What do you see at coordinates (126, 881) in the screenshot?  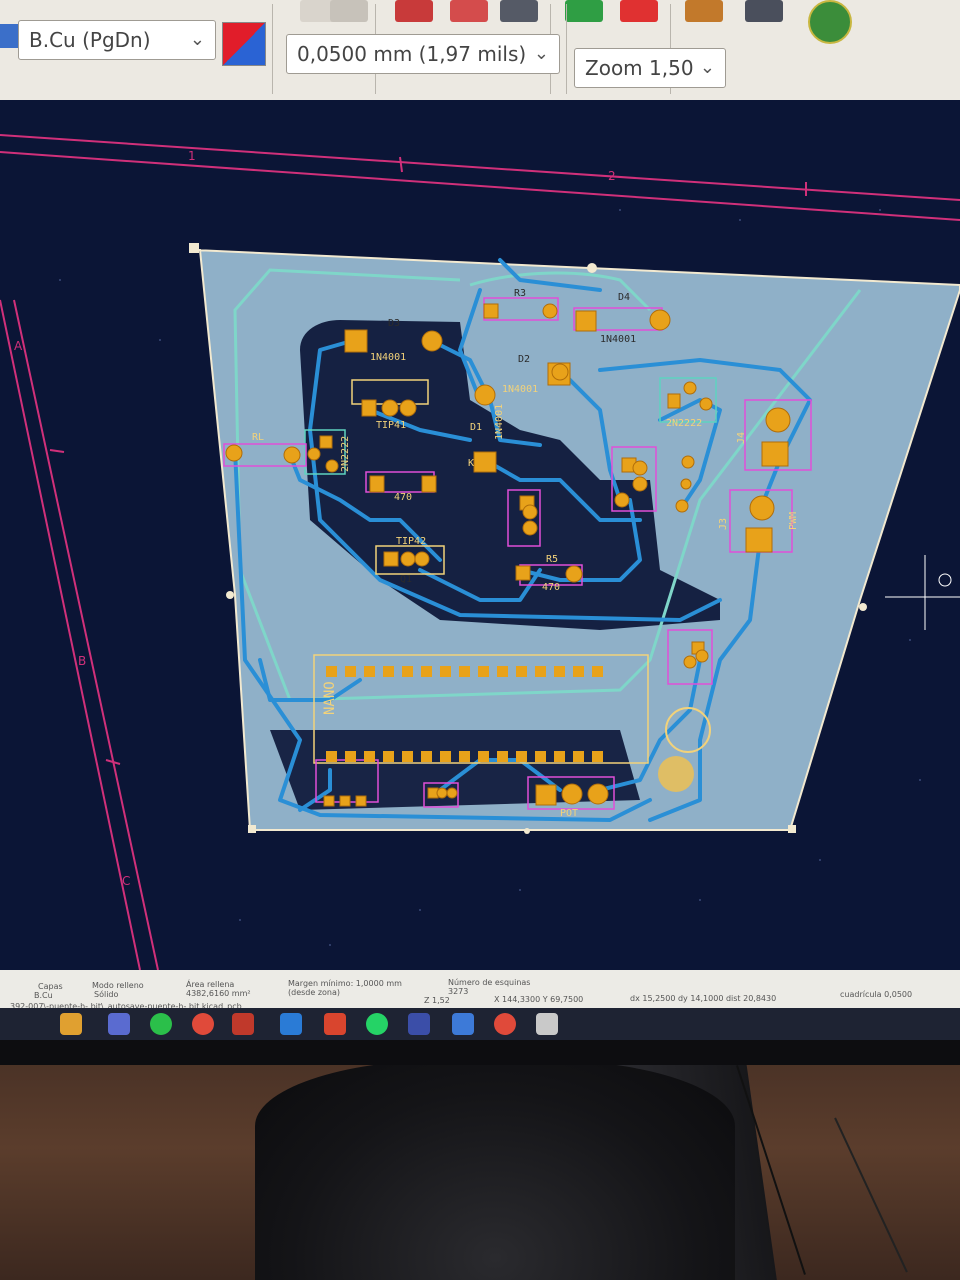 I see `sheet-row-label: C` at bounding box center [126, 881].